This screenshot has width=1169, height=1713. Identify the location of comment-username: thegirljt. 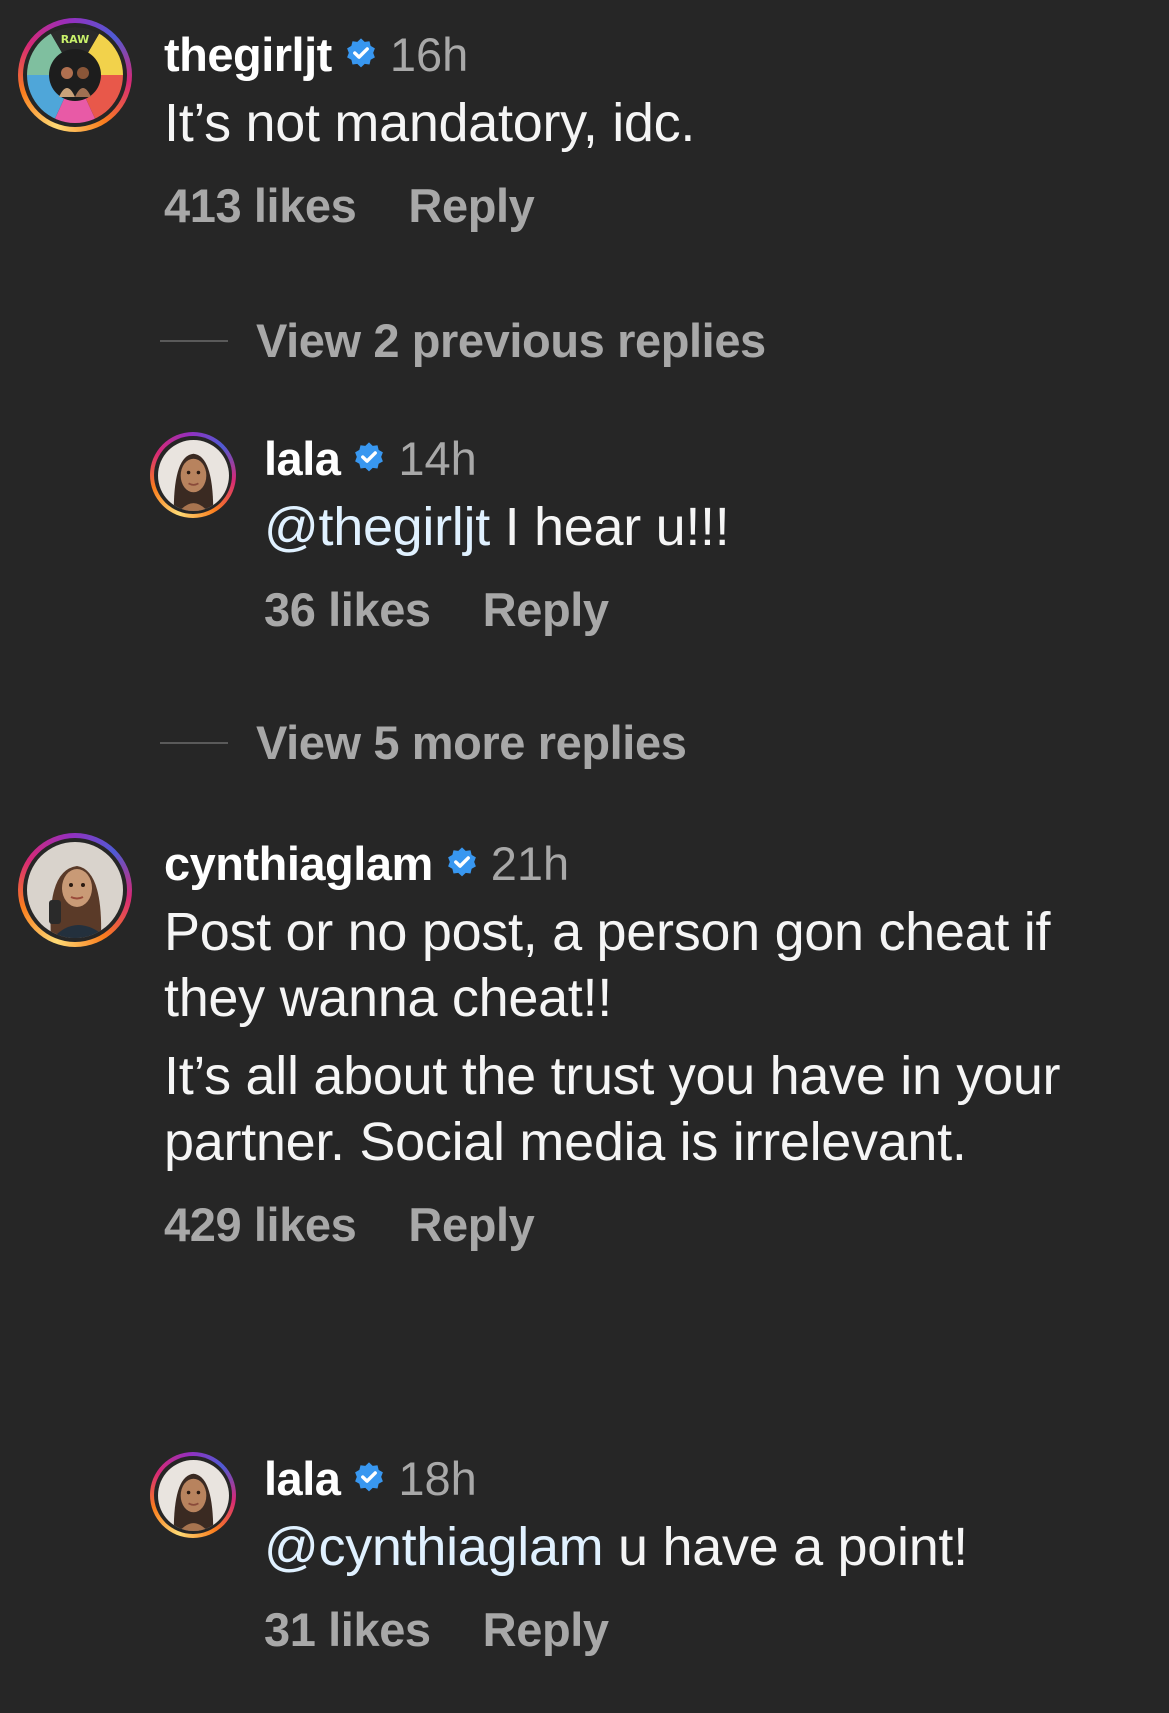
(248, 54).